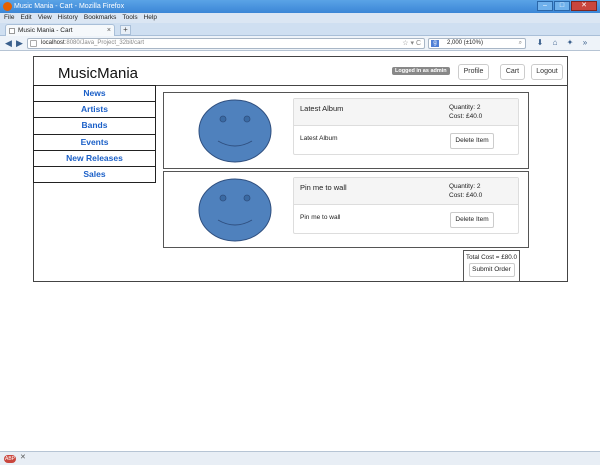  I want to click on menu-history: History, so click(68, 18).